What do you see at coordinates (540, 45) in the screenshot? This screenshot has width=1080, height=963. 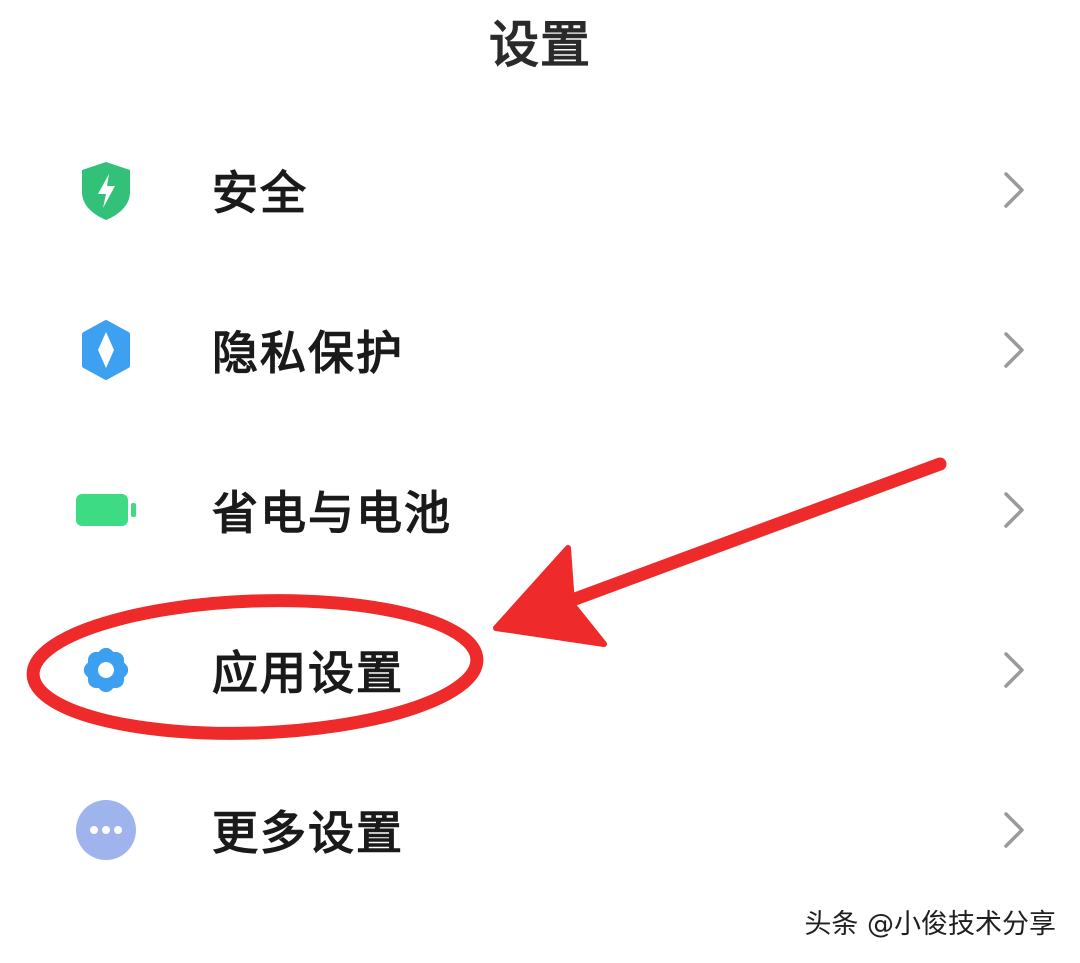 I see `page-title: 设置` at bounding box center [540, 45].